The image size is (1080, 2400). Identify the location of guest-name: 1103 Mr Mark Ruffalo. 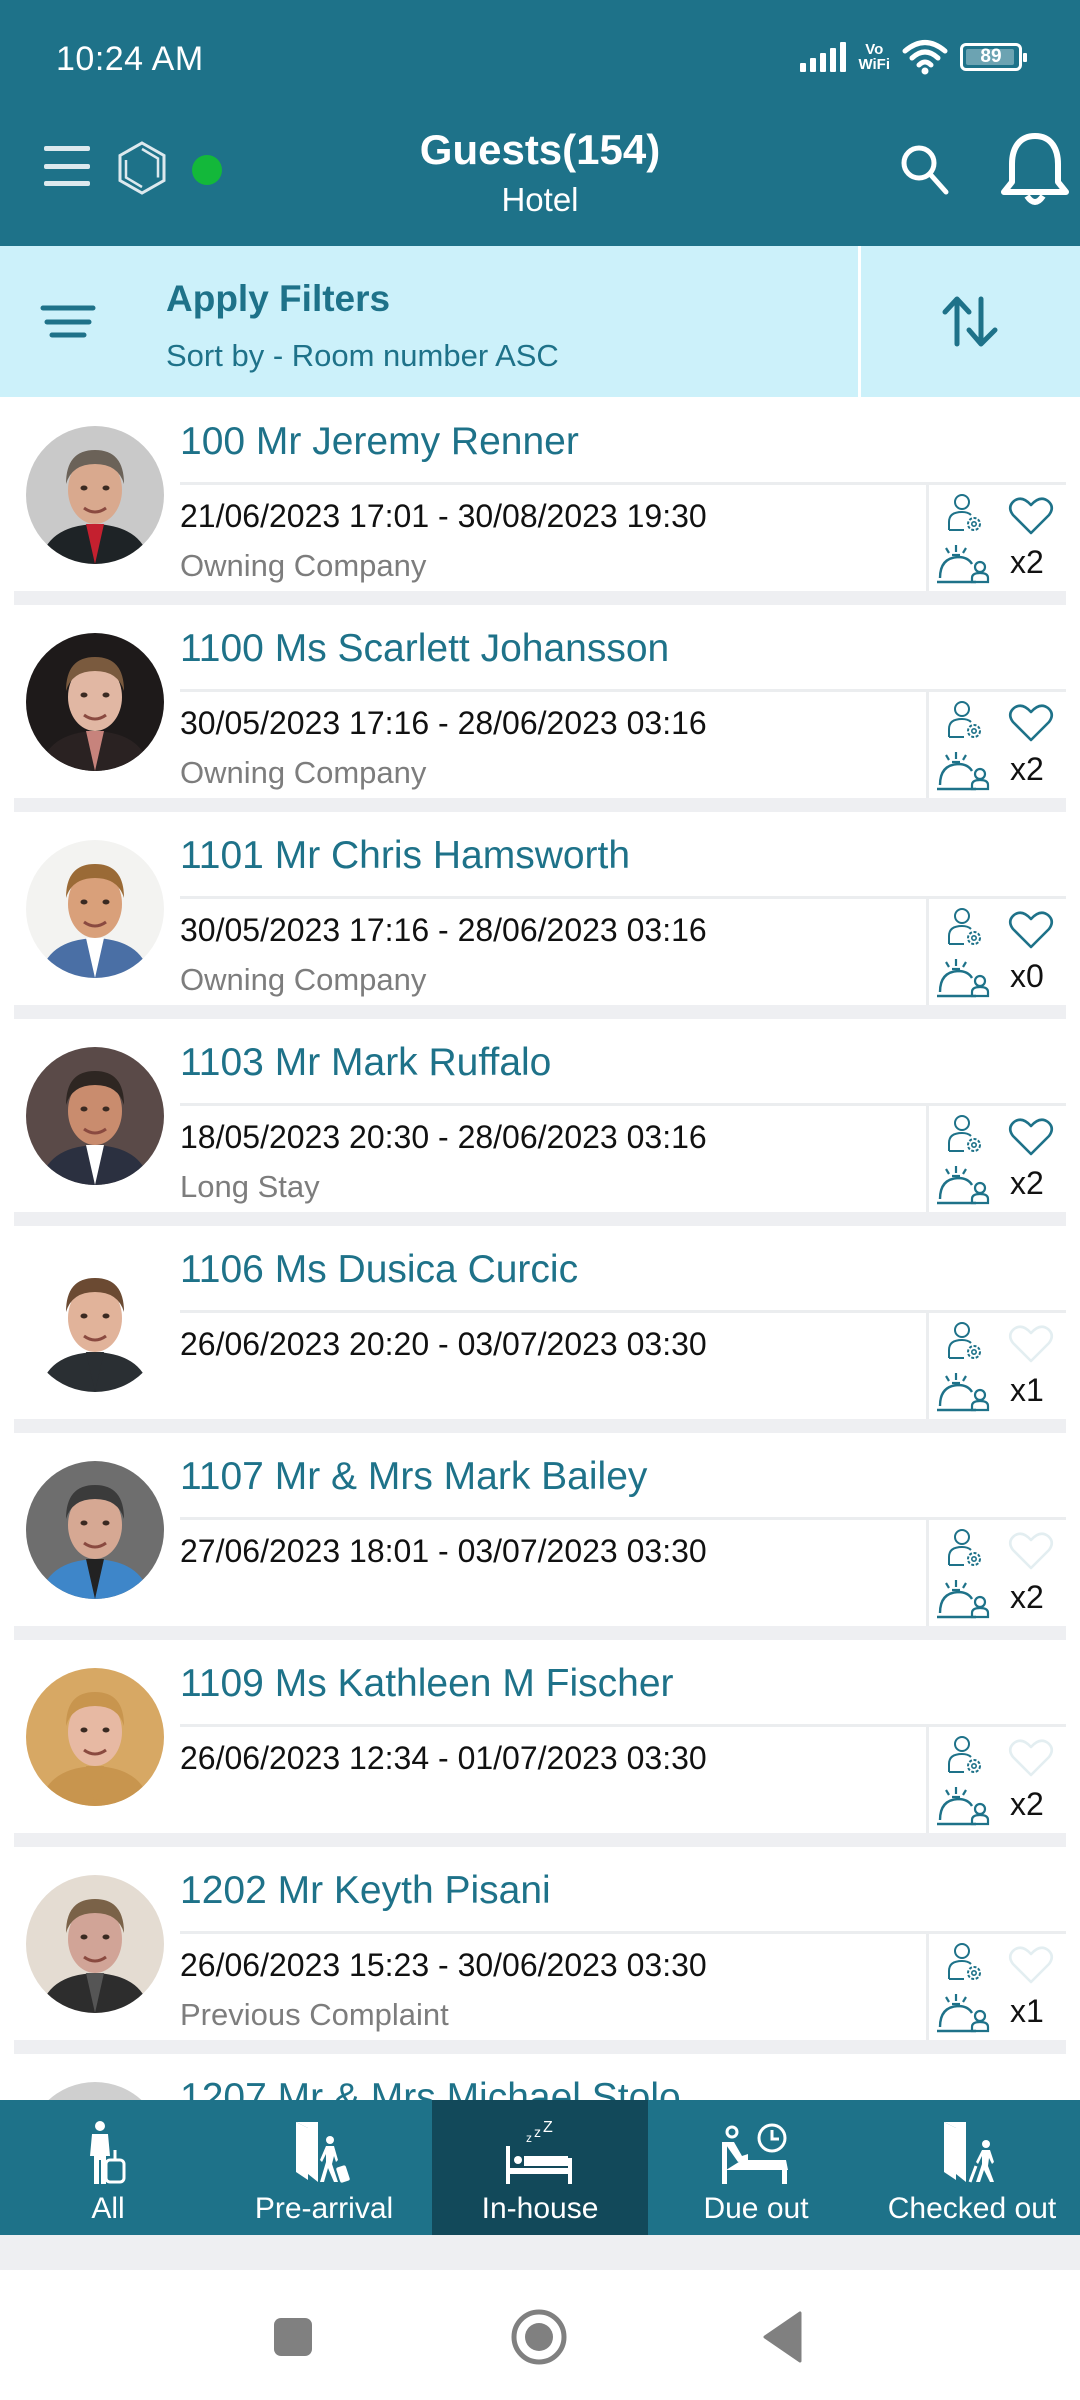
(366, 1062).